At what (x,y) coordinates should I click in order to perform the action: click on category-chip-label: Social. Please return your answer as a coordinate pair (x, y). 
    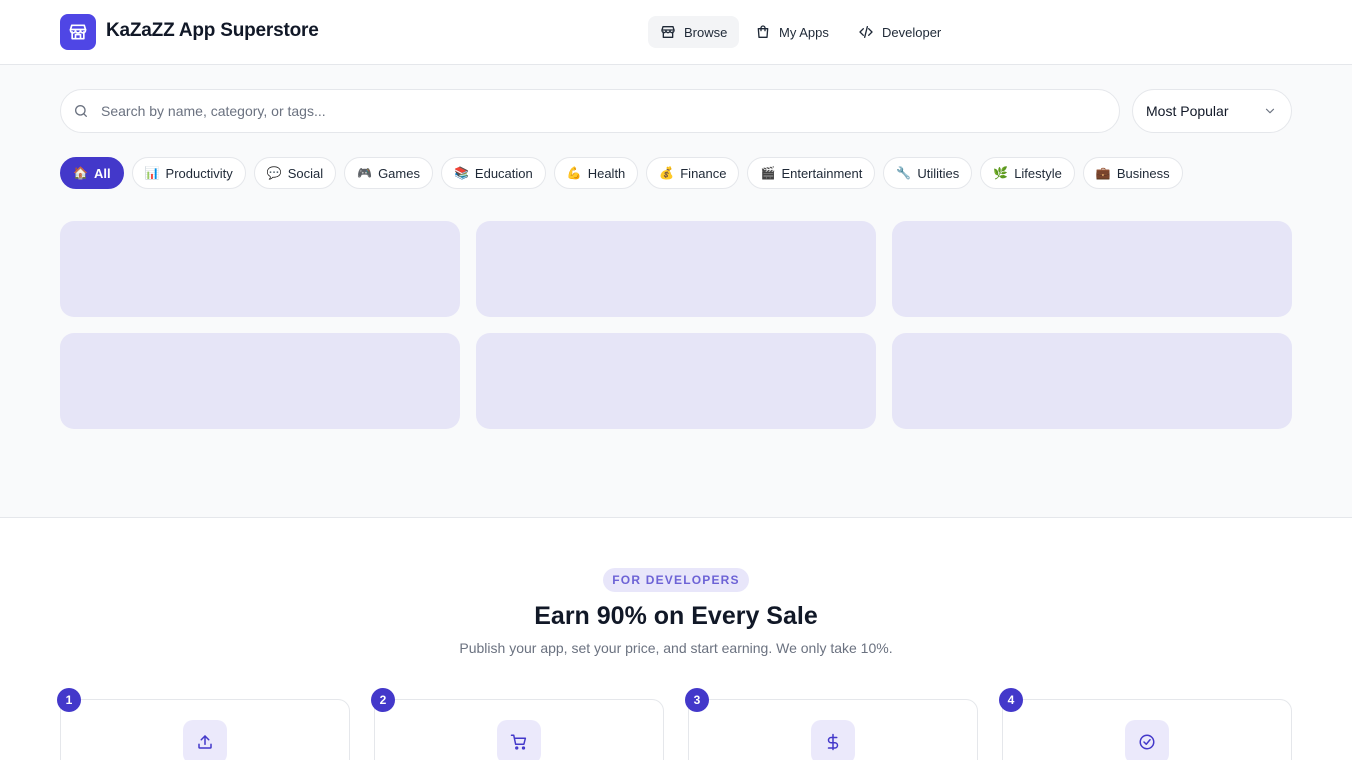
    Looking at the image, I should click on (305, 173).